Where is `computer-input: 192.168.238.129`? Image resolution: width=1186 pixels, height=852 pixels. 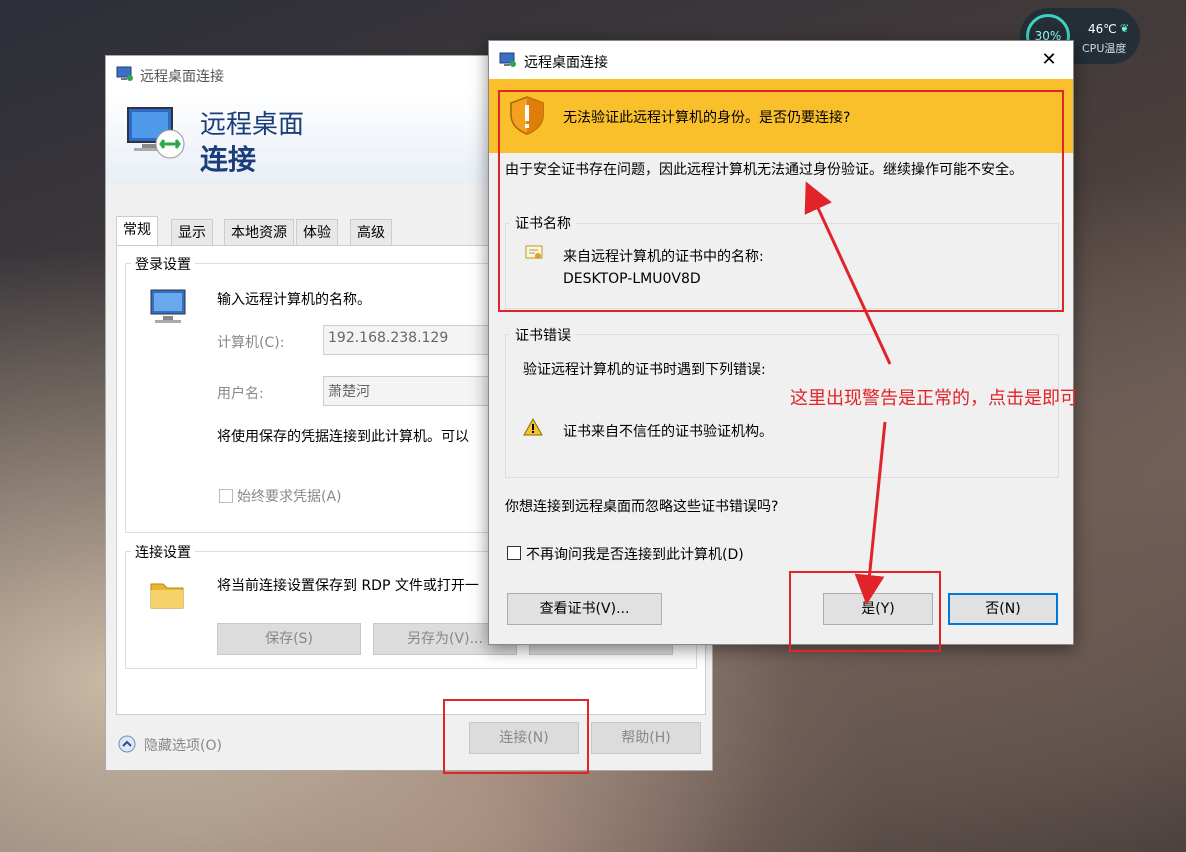
computer-input: 192.168.238.129 is located at coordinates (408, 340).